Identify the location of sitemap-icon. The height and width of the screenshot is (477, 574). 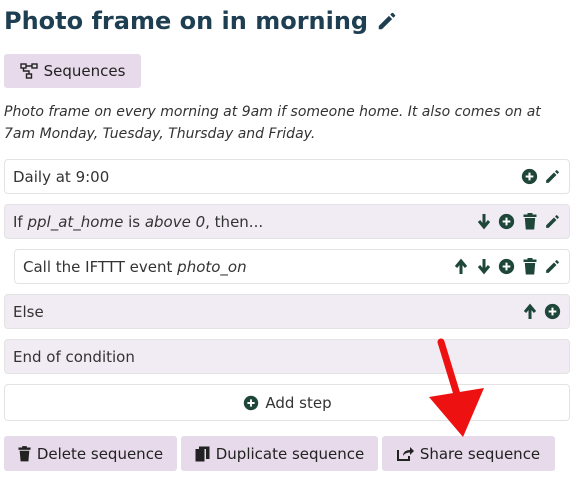
(28, 71).